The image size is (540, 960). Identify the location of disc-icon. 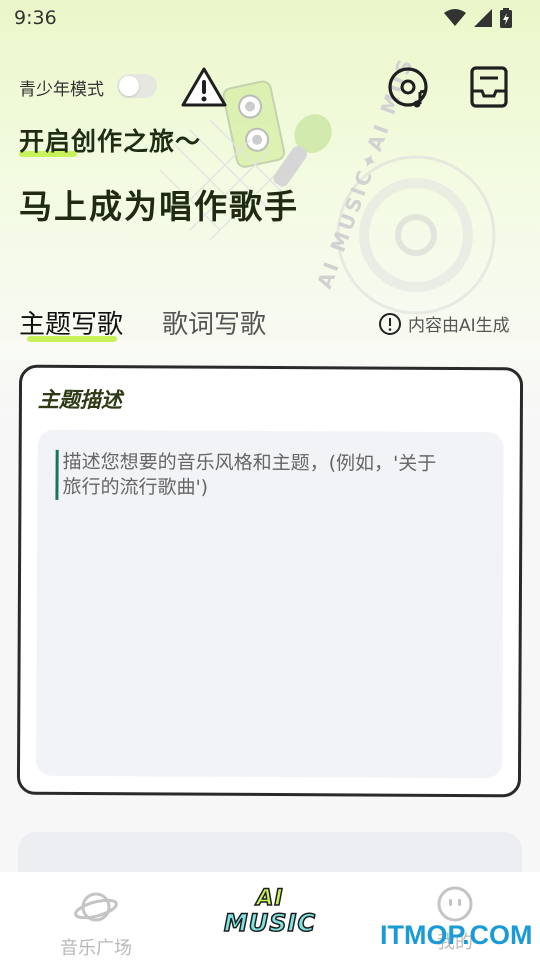
(409, 87).